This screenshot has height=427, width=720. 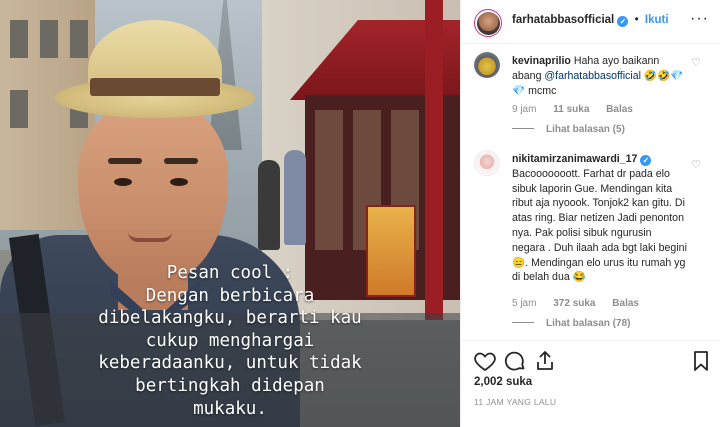 I want to click on commenter-username: nikitamirzanimawardi_17, so click(x=574, y=159).